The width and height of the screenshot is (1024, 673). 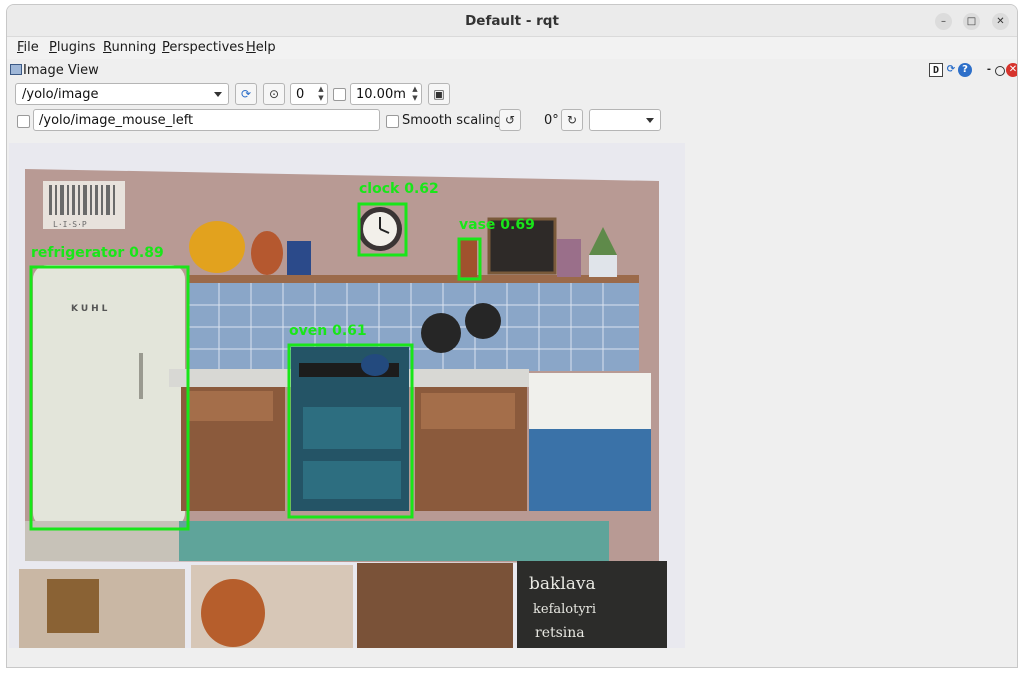 What do you see at coordinates (309, 94) in the screenshot?
I see `zoom-spinbox: 0 ▲ ▼` at bounding box center [309, 94].